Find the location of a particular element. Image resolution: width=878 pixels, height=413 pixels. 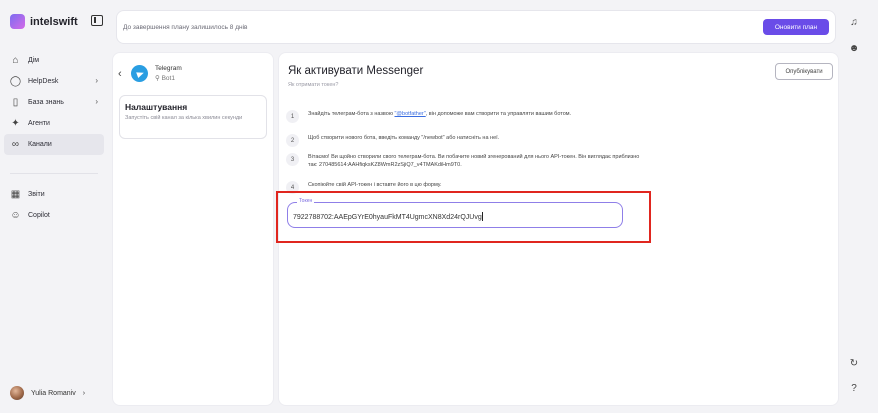

sidebar-item-label: Дім is located at coordinates (34, 60).